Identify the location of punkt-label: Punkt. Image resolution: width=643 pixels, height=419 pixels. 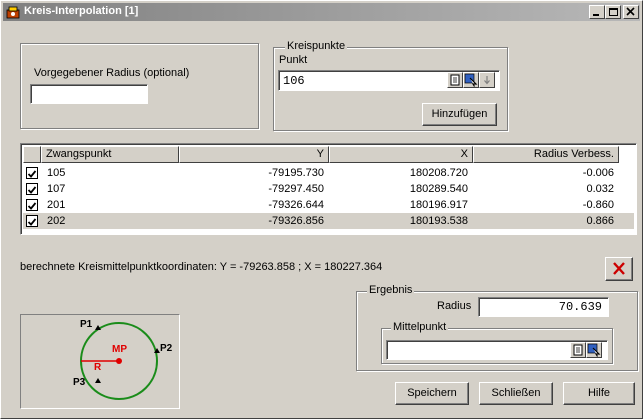
(293, 60).